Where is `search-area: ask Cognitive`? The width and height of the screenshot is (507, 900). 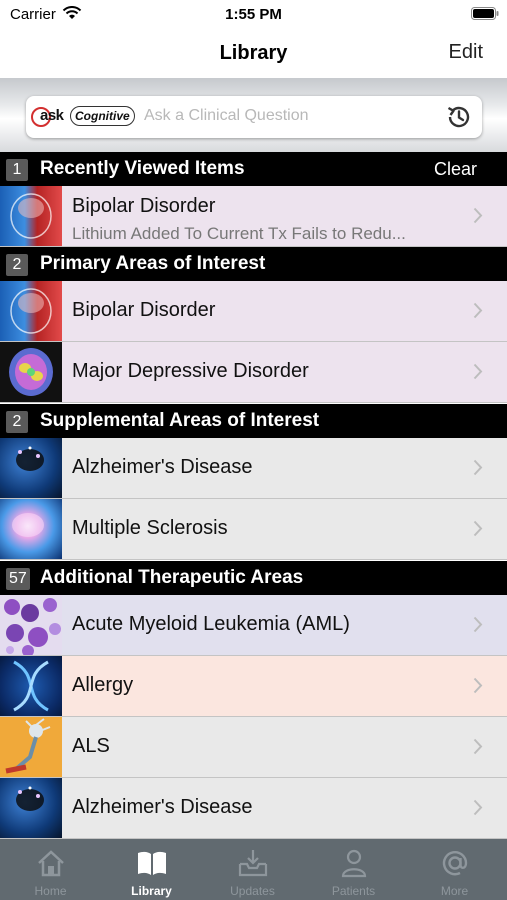
search-area: ask Cognitive is located at coordinates (253, 115).